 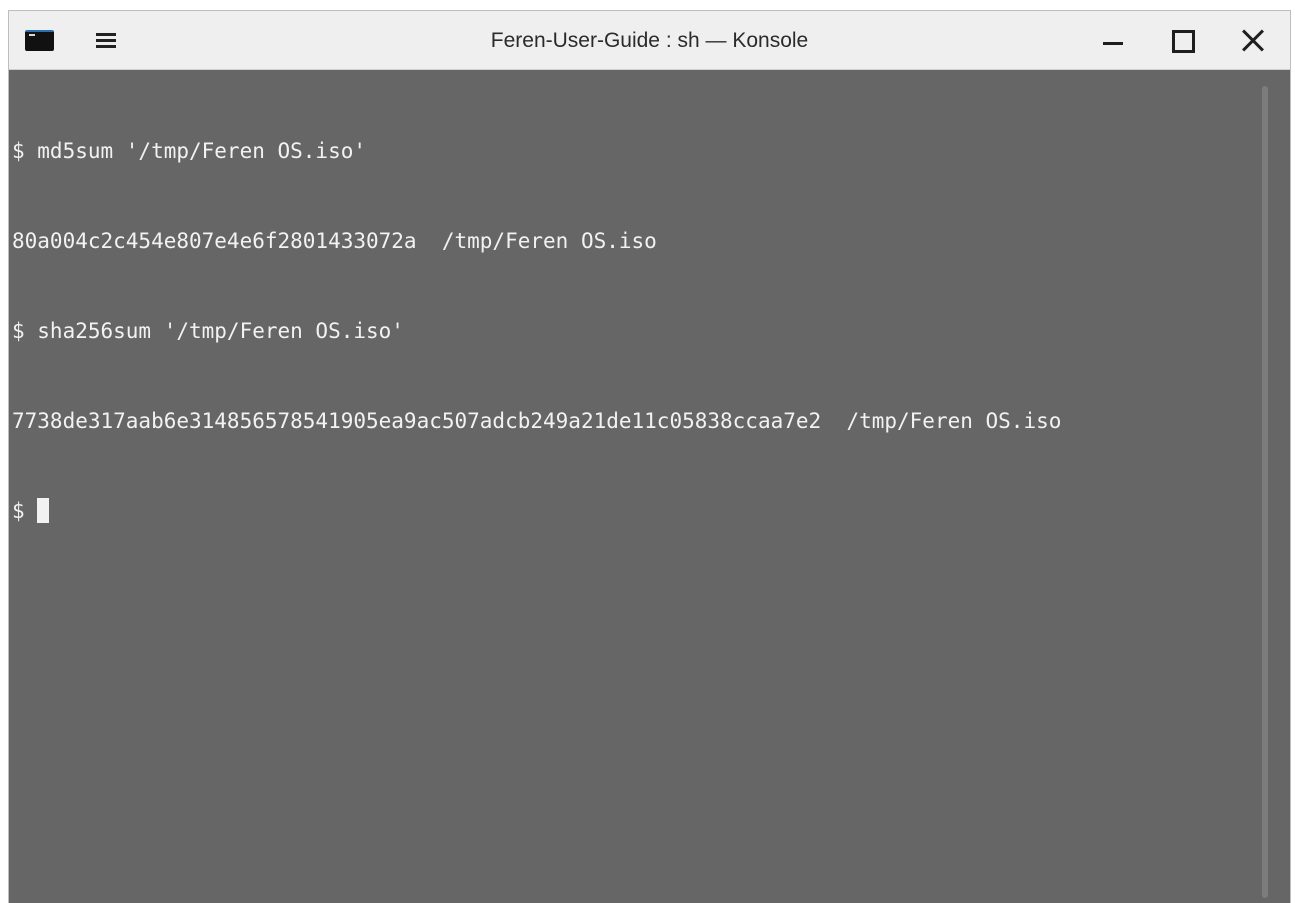 I want to click on close-icon, so click(x=1253, y=41).